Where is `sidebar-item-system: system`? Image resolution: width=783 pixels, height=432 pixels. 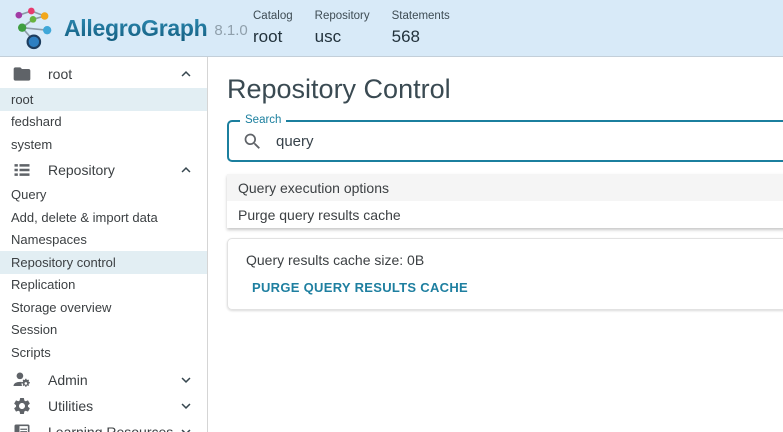
sidebar-item-system: system is located at coordinates (103, 144).